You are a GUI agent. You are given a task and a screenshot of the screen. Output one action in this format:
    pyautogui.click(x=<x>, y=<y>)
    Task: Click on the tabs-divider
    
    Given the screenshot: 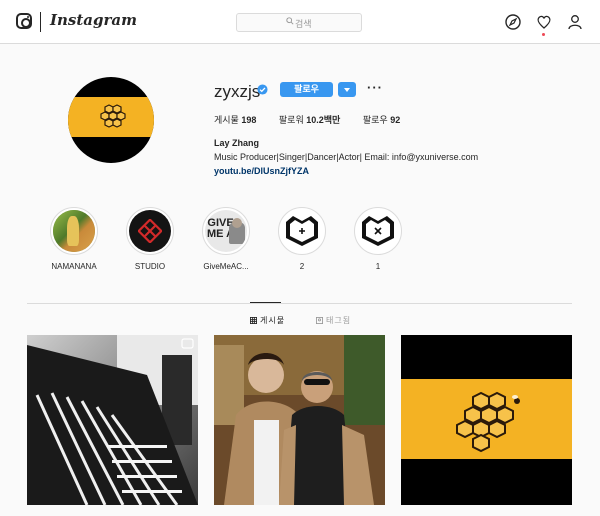 What is the action you would take?
    pyautogui.click(x=299, y=303)
    